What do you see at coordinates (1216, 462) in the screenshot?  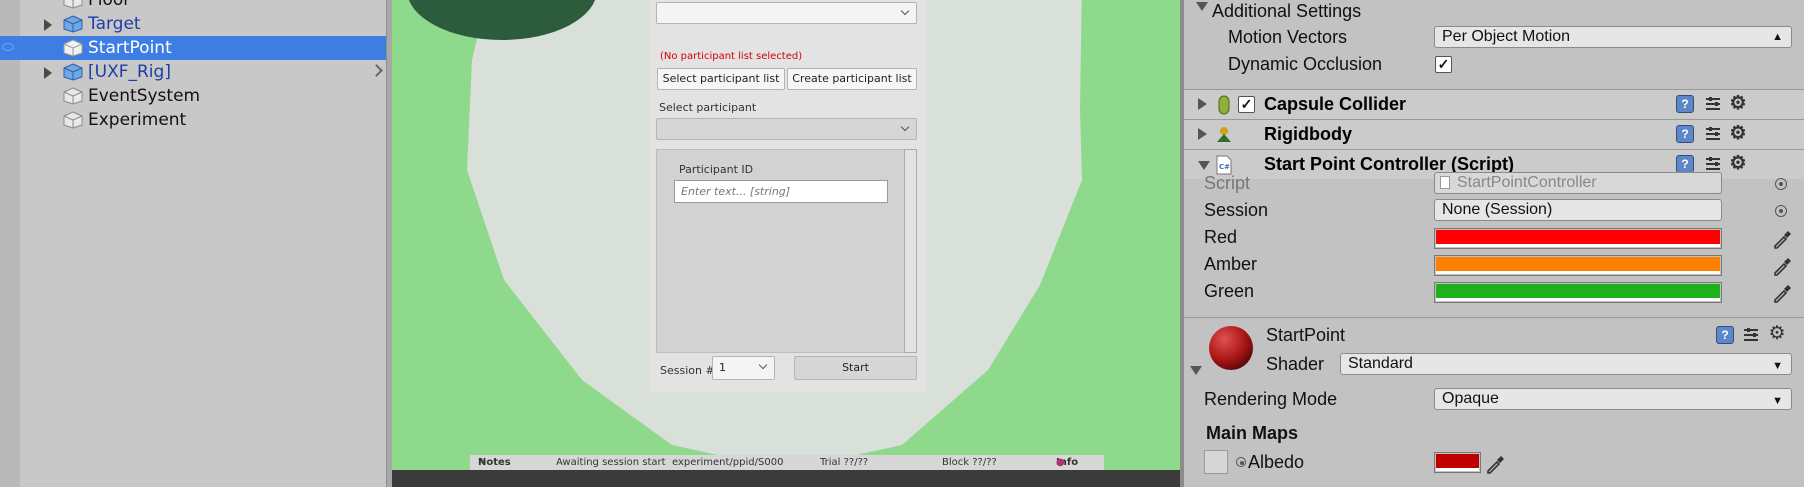 I see `albedo-texture-slot` at bounding box center [1216, 462].